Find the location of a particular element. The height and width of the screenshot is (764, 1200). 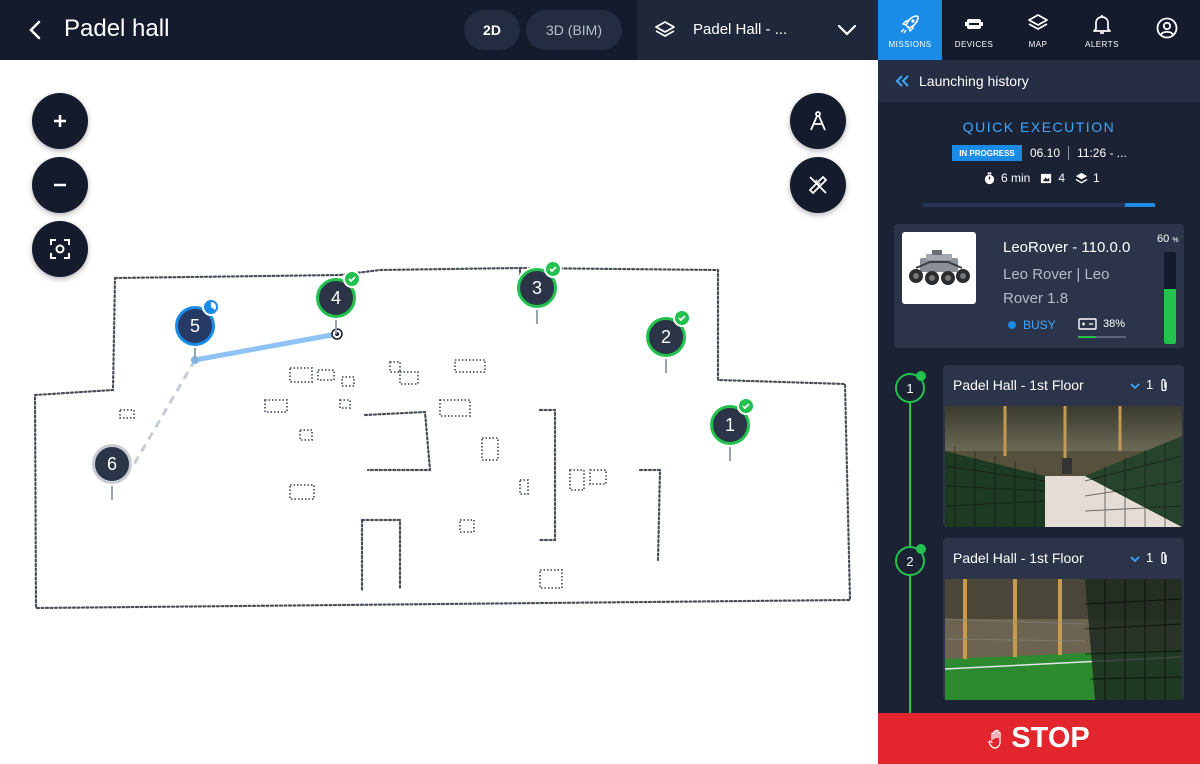

layers-stat: 1 is located at coordinates (1087, 178).